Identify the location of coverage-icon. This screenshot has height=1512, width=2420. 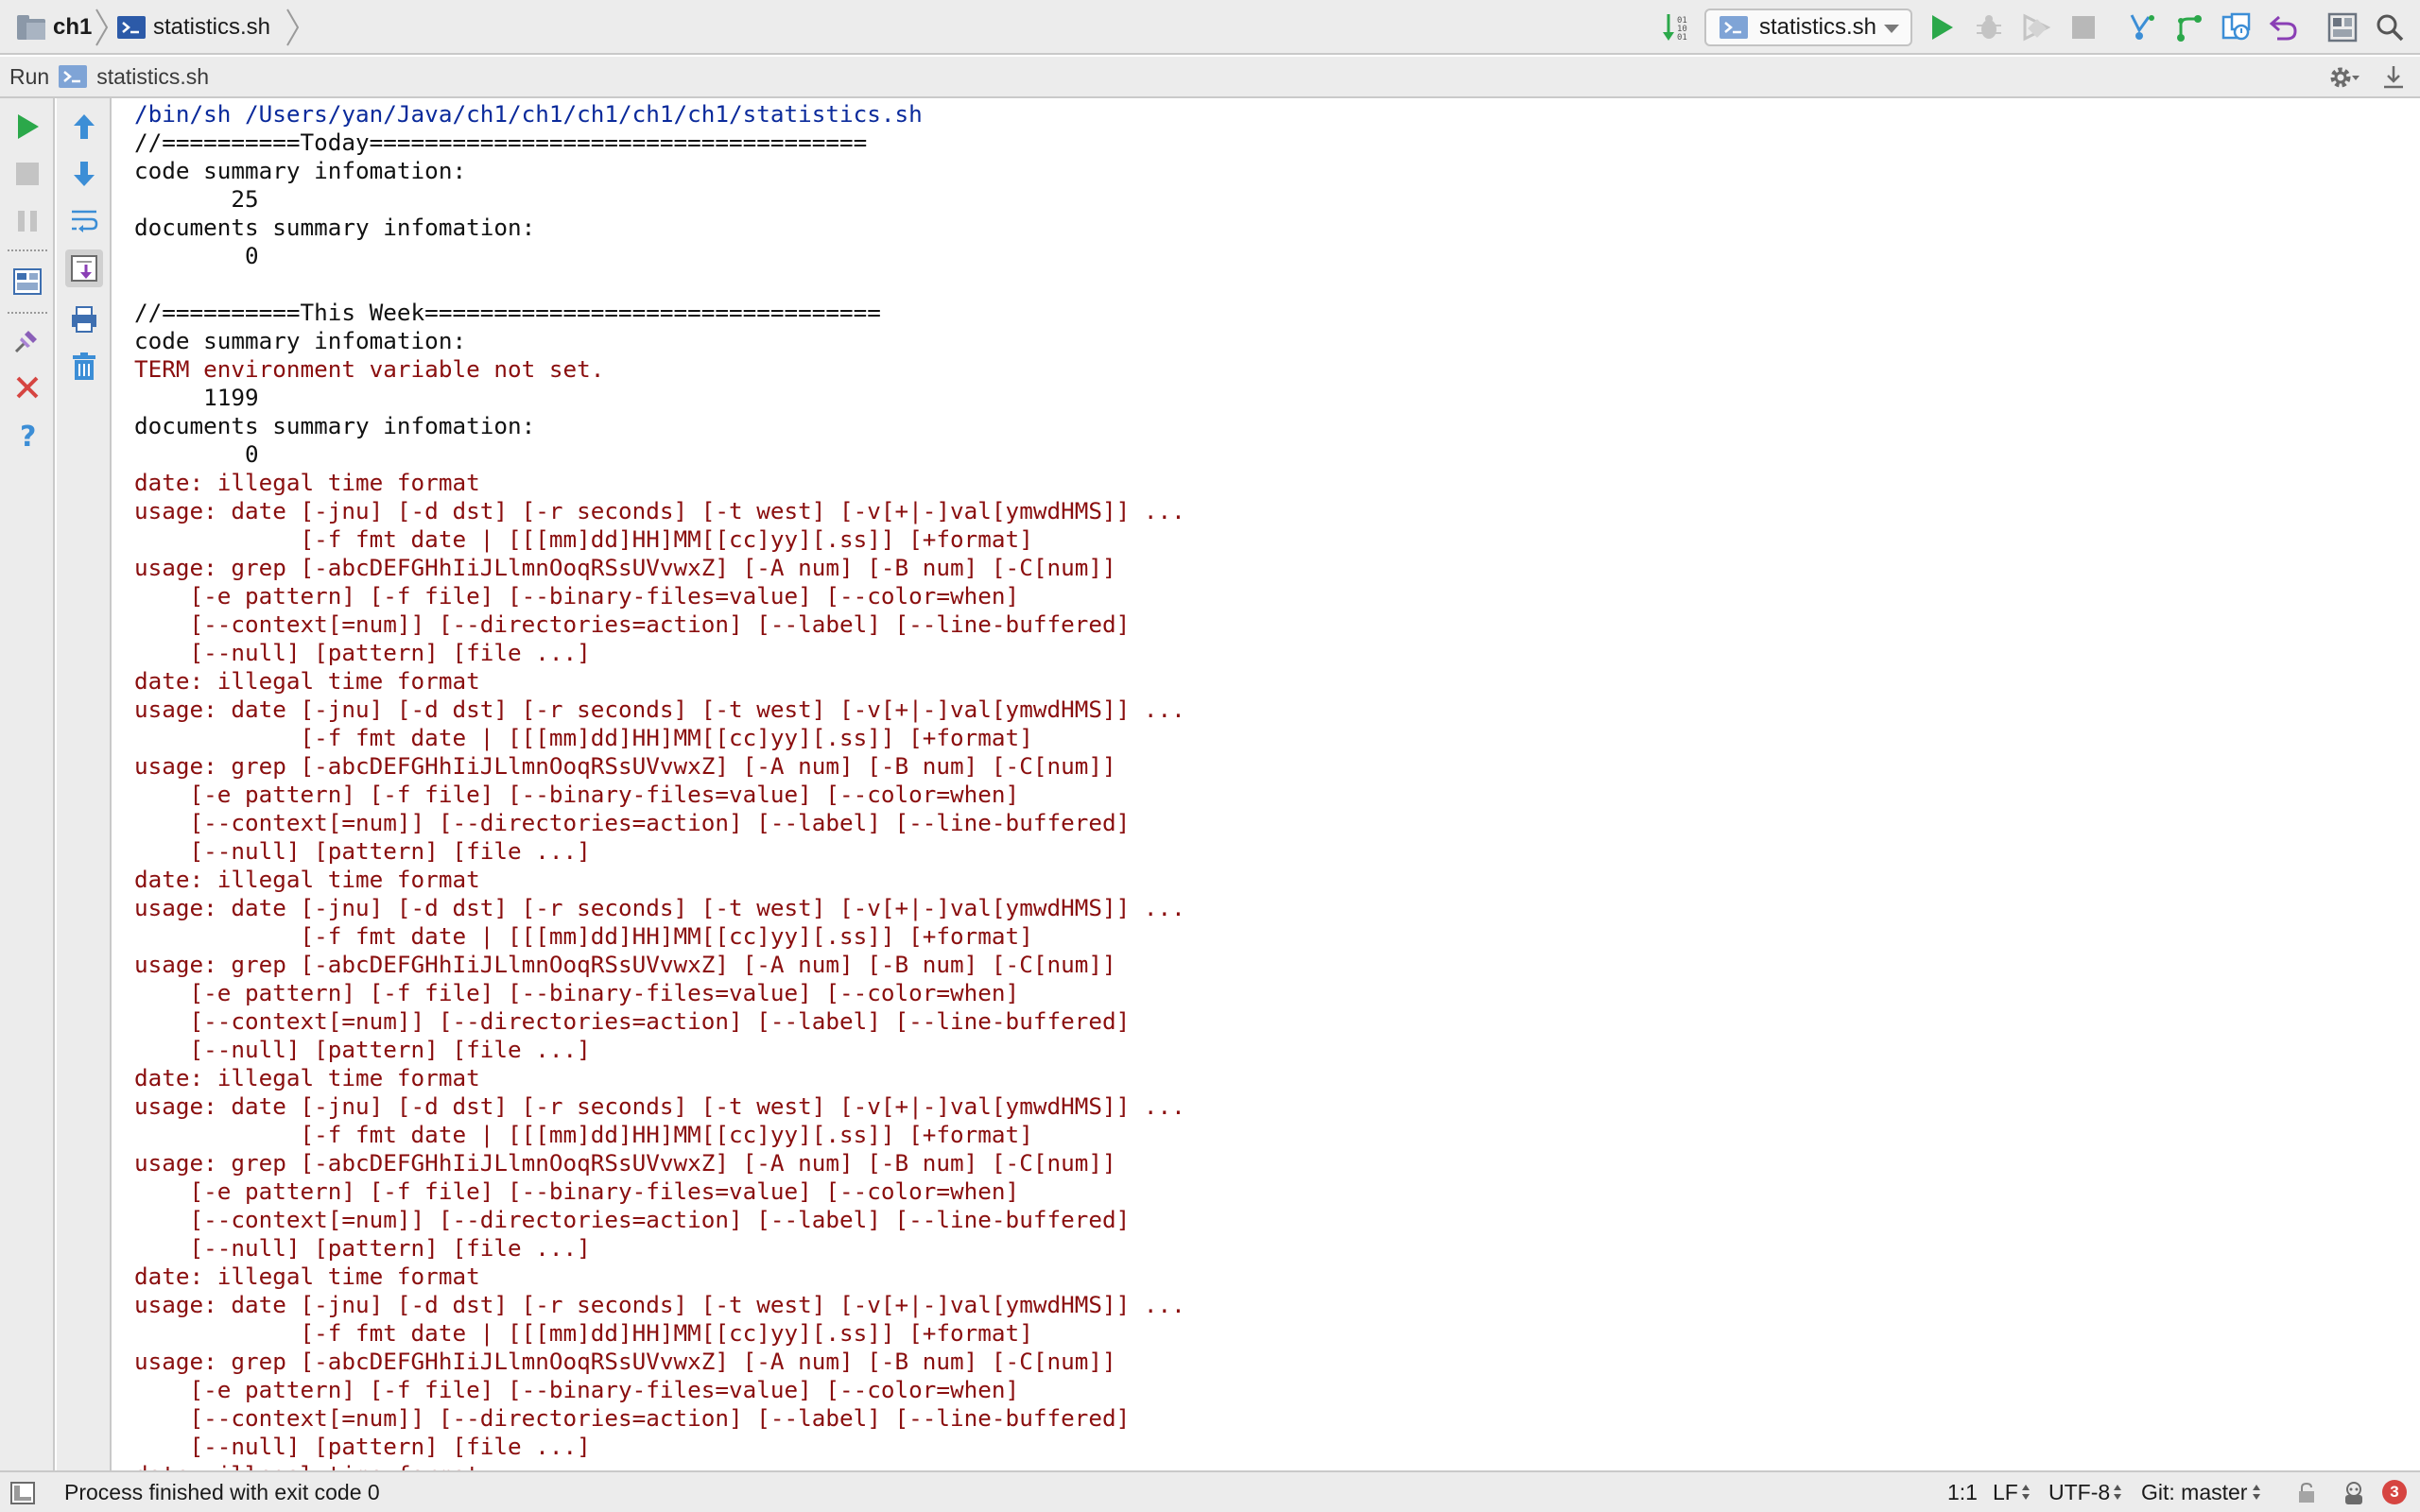
(2036, 27).